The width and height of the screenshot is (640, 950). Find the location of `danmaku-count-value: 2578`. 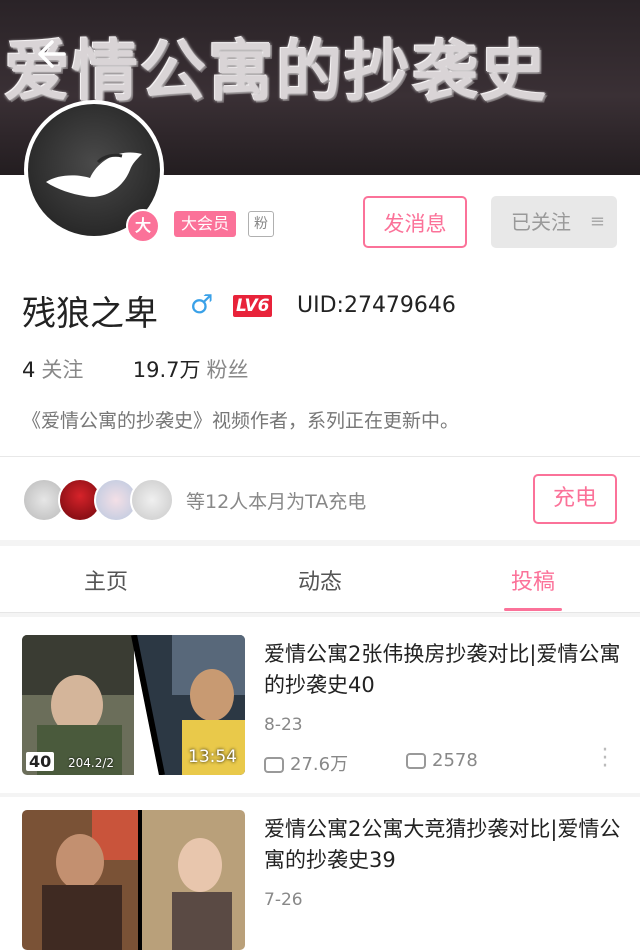

danmaku-count-value: 2578 is located at coordinates (455, 760).